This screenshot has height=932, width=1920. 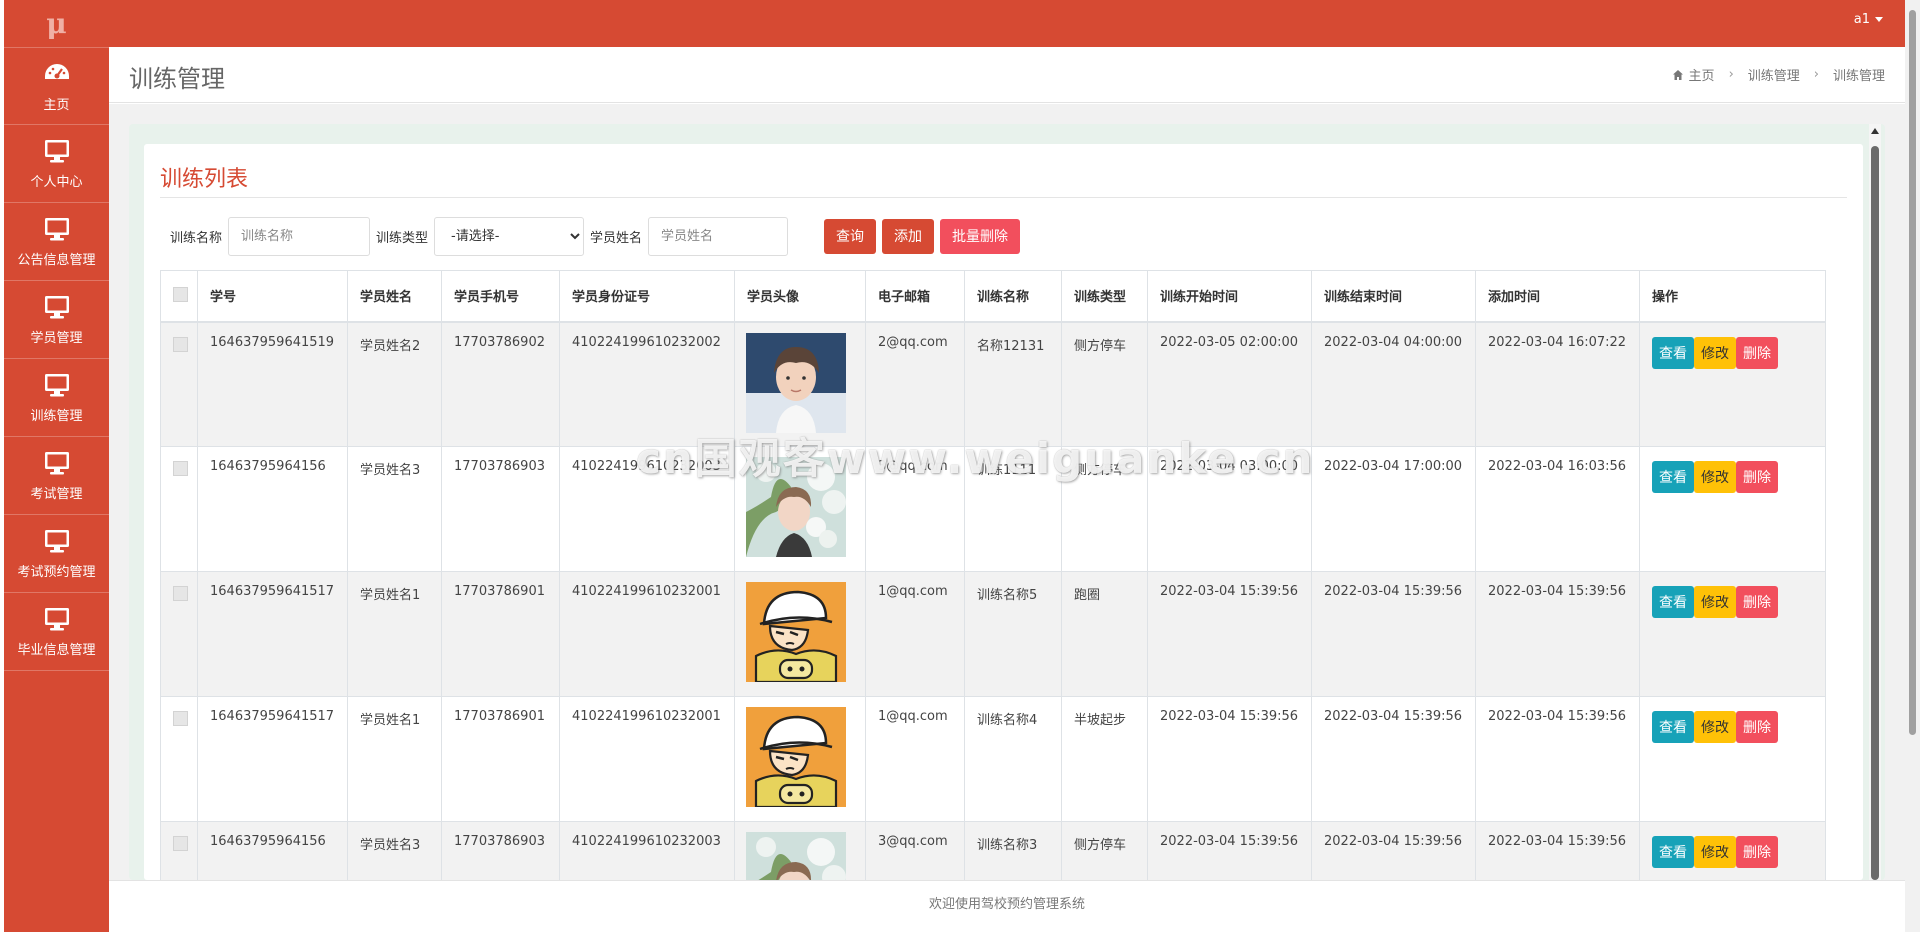 I want to click on cell-train-type: 跑圈, so click(x=1104, y=634).